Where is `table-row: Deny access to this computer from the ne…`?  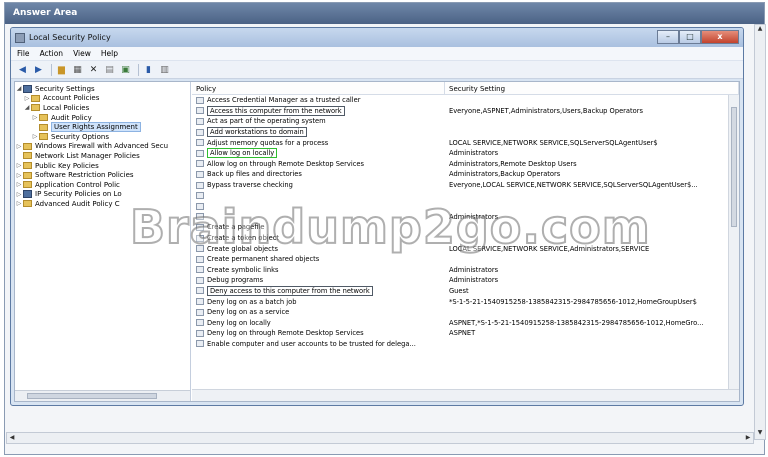
table-row: Deny access to this computer from the ne… is located at coordinates (465, 291).